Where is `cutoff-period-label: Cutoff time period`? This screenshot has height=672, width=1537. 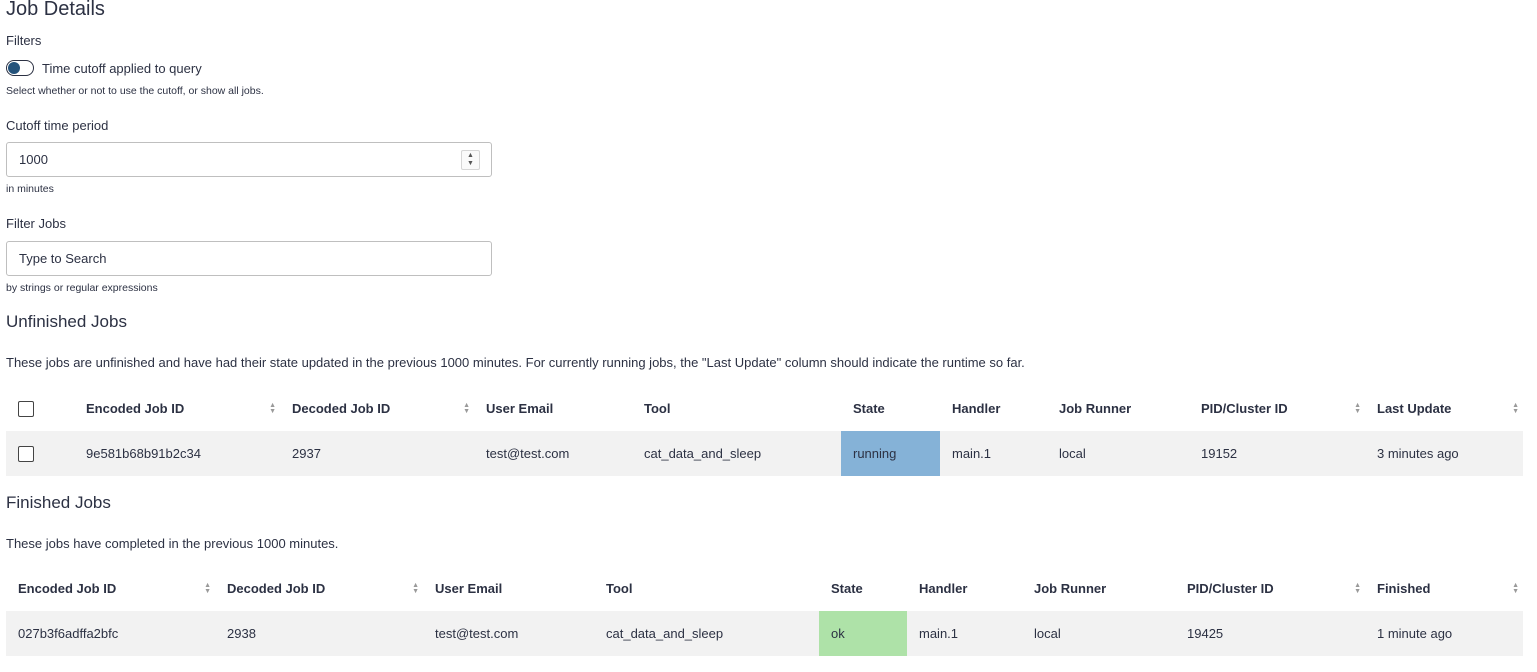 cutoff-period-label: Cutoff time period is located at coordinates (57, 125).